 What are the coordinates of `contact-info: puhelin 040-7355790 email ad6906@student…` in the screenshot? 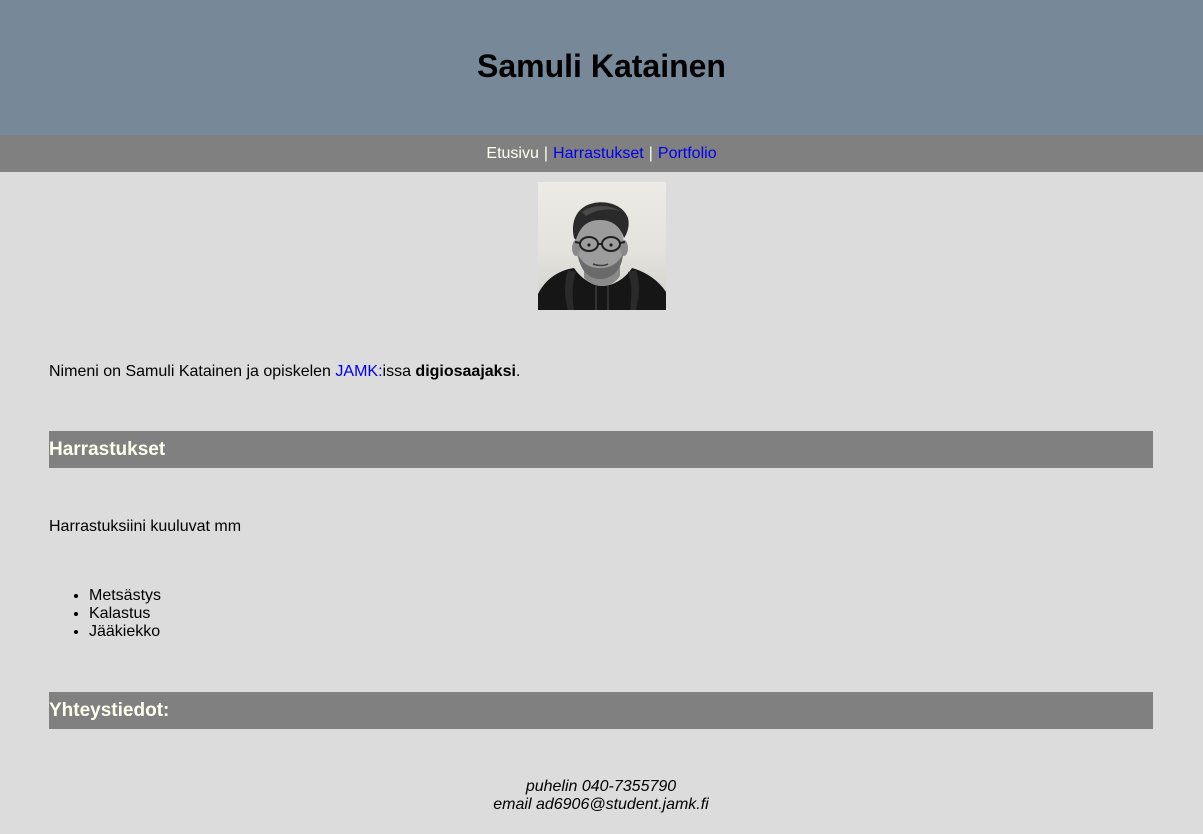 It's located at (601, 796).